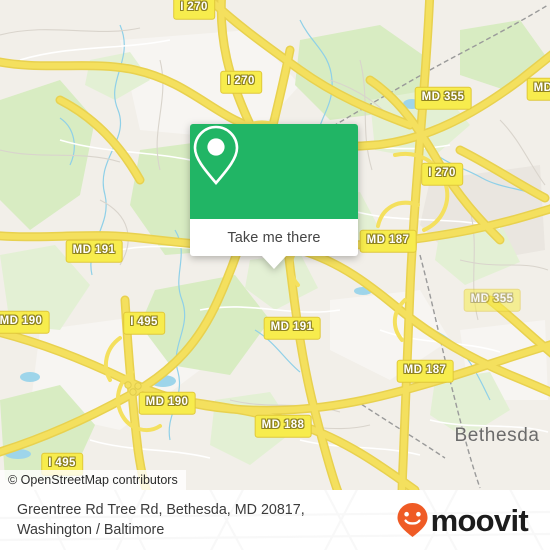  Describe the element at coordinates (412, 520) in the screenshot. I see `moovit-smiley-pin-icon` at that location.